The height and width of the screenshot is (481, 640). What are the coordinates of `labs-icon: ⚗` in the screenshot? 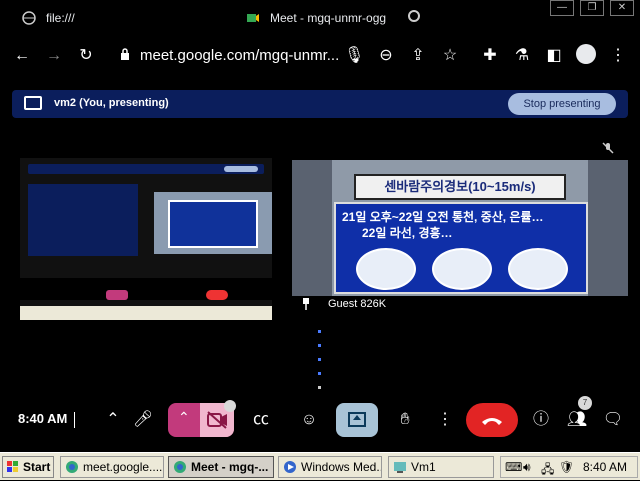 It's located at (522, 56).